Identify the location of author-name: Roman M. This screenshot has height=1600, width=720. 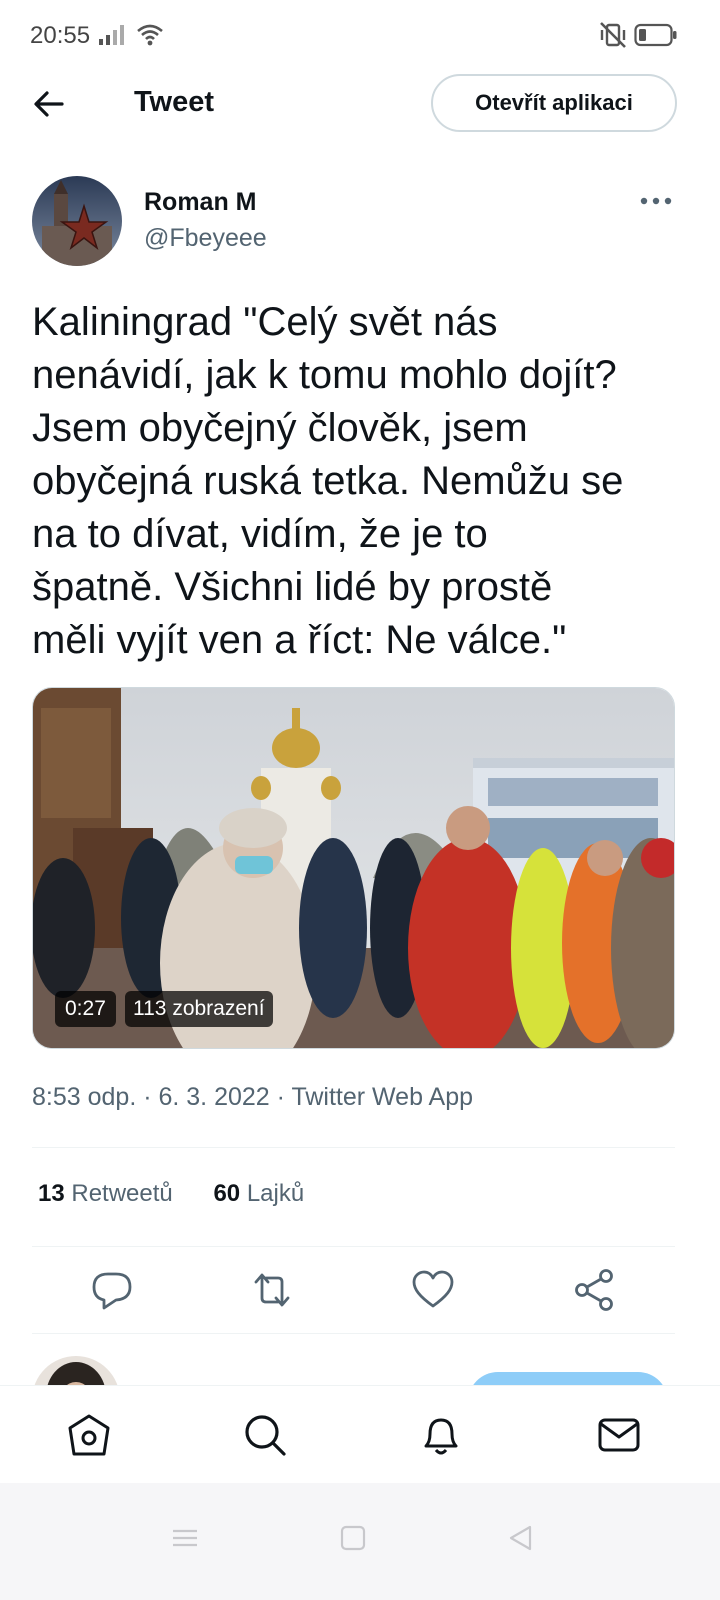
(200, 202).